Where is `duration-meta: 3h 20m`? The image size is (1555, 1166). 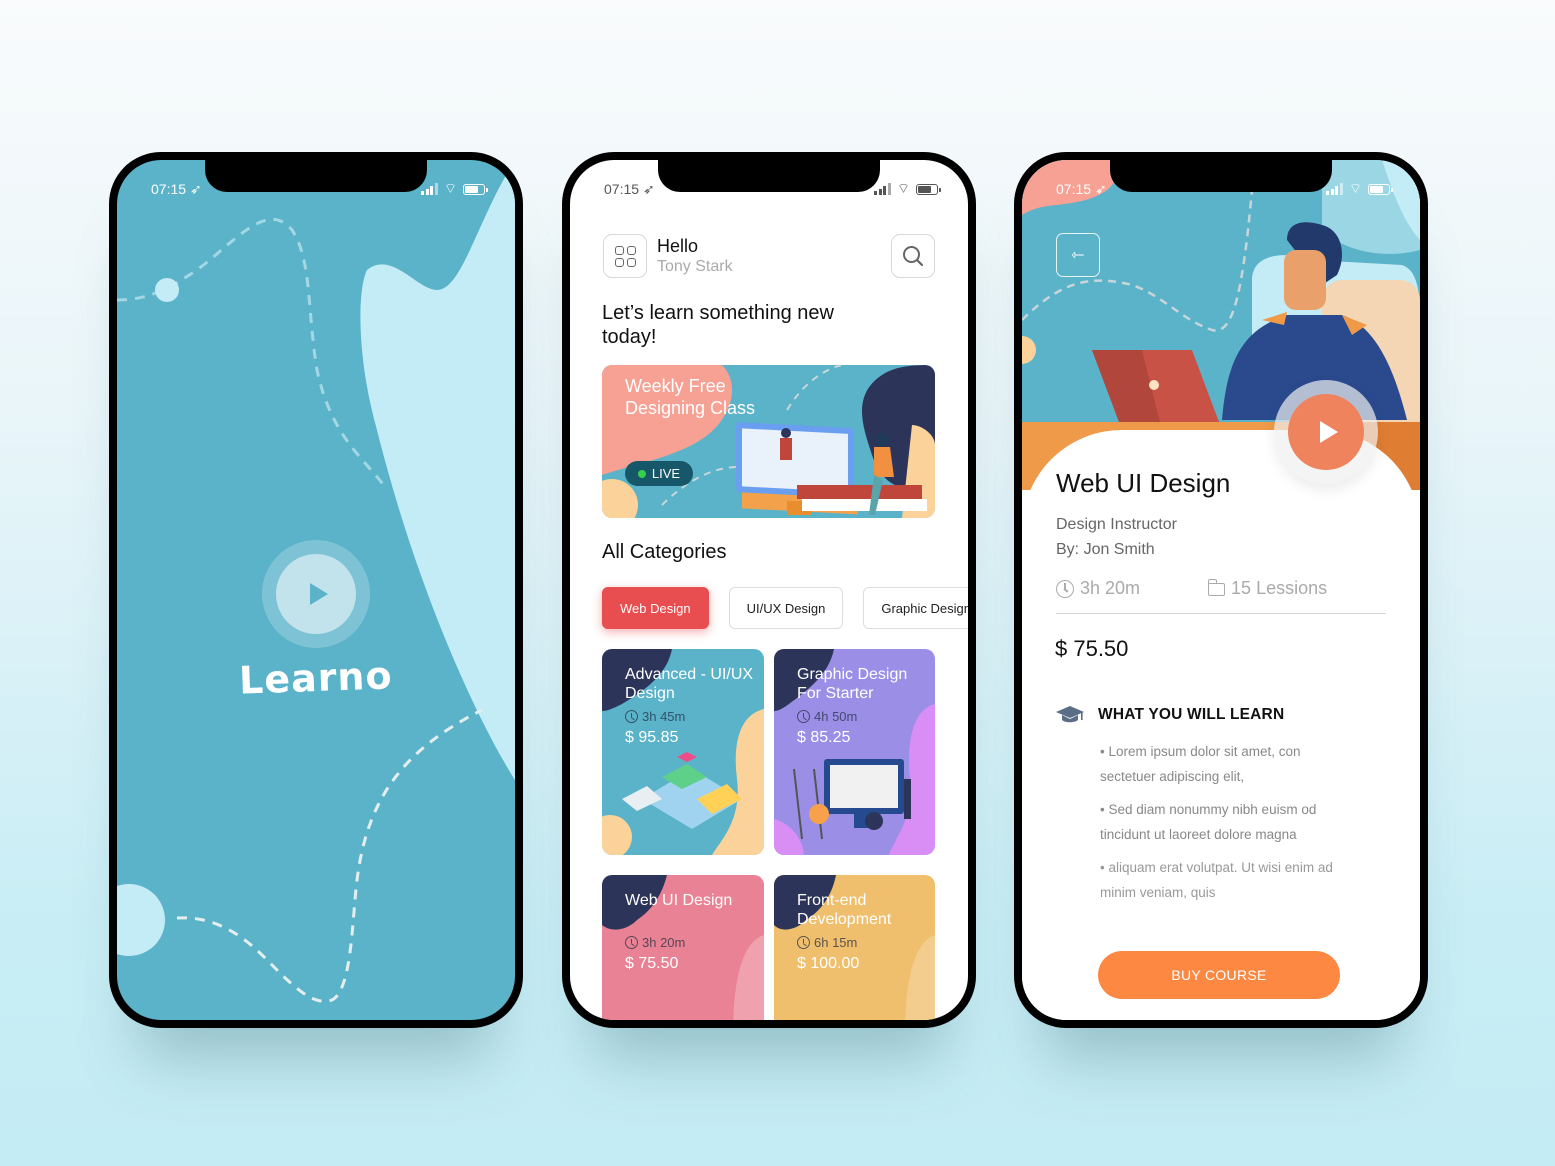 duration-meta: 3h 20m is located at coordinates (1098, 588).